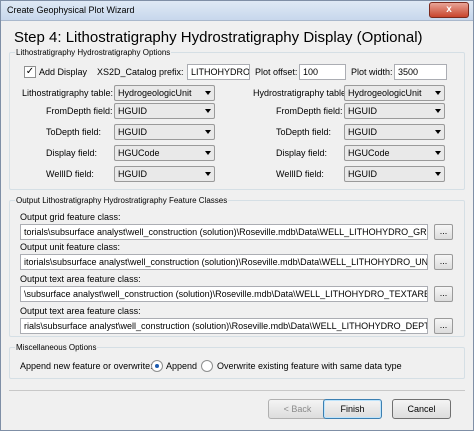 The width and height of the screenshot is (474, 431). What do you see at coordinates (394, 153) in the screenshot?
I see `hydro-display-select: HGUCode` at bounding box center [394, 153].